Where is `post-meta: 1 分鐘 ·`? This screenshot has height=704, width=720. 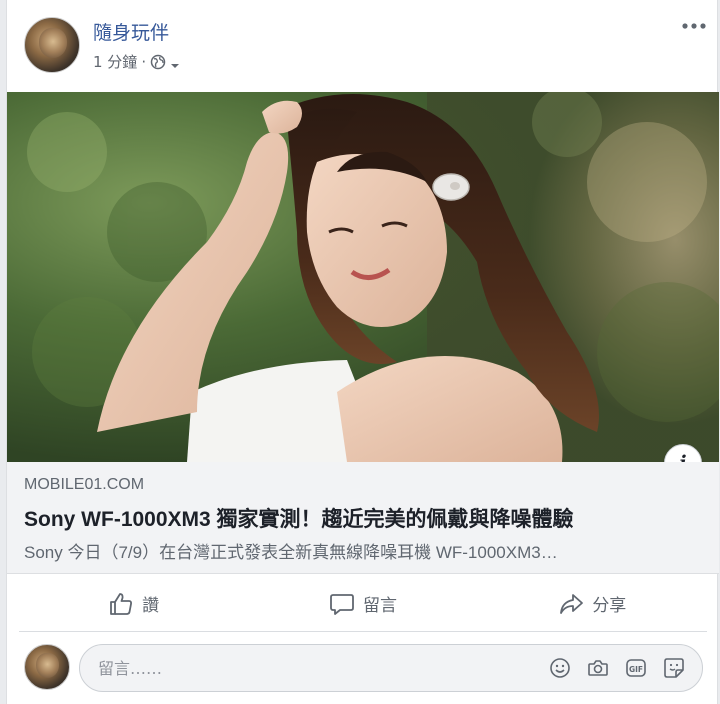 post-meta: 1 分鐘 · is located at coordinates (136, 61).